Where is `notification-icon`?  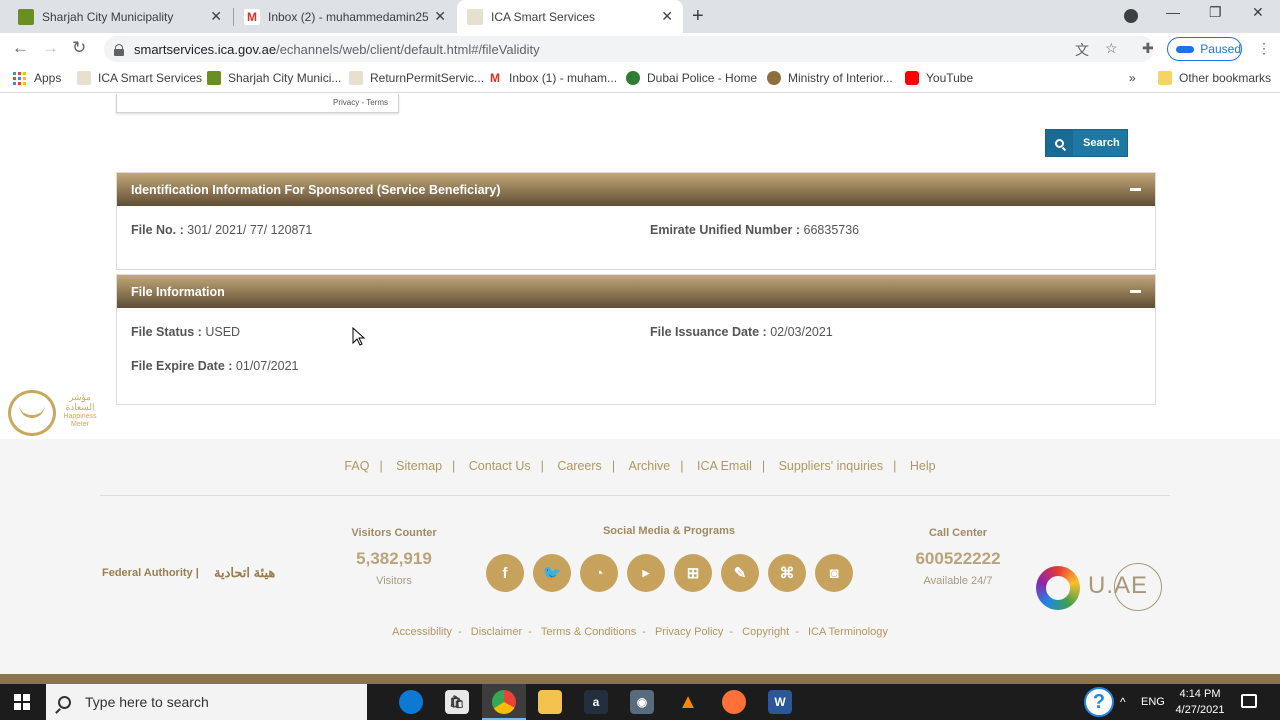
notification-icon is located at coordinates (1249, 701).